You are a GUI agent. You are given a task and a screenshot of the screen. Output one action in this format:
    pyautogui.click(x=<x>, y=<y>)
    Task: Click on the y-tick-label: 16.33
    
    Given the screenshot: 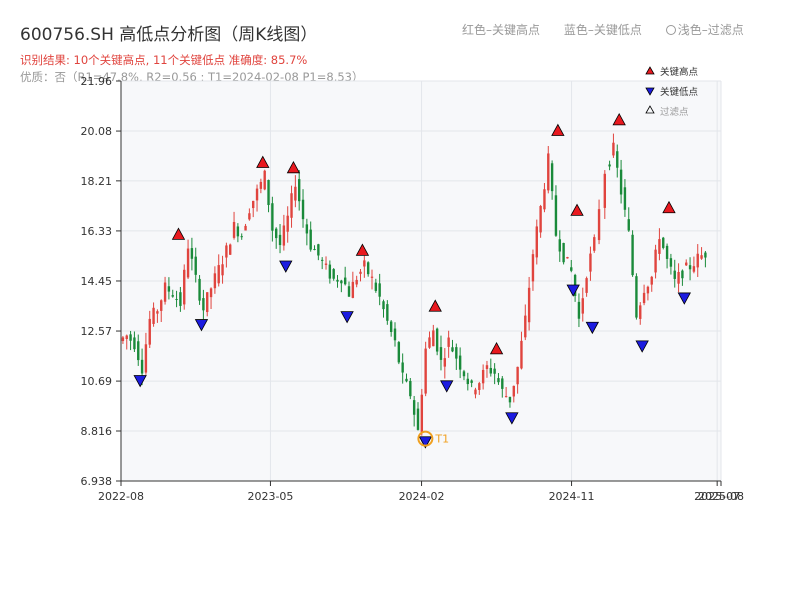 What is the action you would take?
    pyautogui.click(x=97, y=231)
    